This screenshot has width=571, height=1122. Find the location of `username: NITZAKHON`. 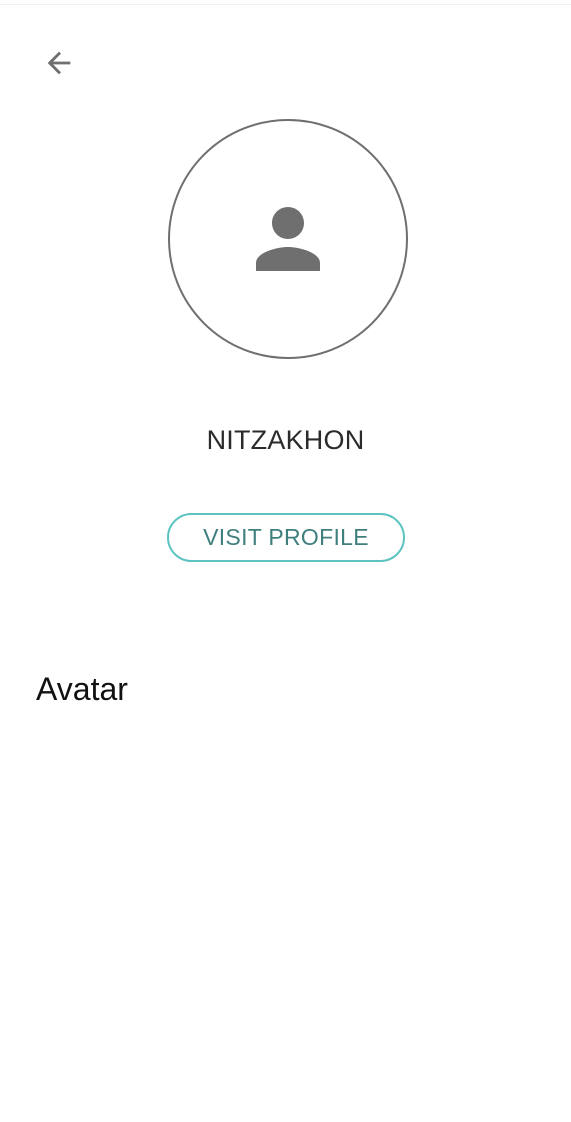

username: NITZAKHON is located at coordinates (285, 440).